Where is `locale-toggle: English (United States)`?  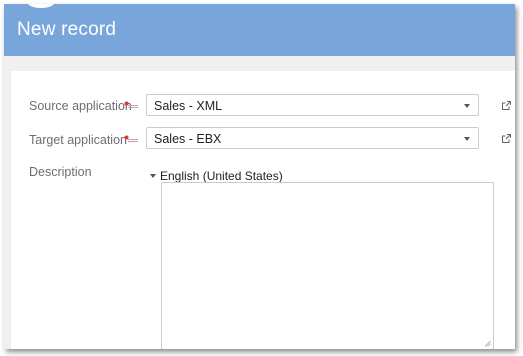
locale-toggle: English (United States) is located at coordinates (216, 176).